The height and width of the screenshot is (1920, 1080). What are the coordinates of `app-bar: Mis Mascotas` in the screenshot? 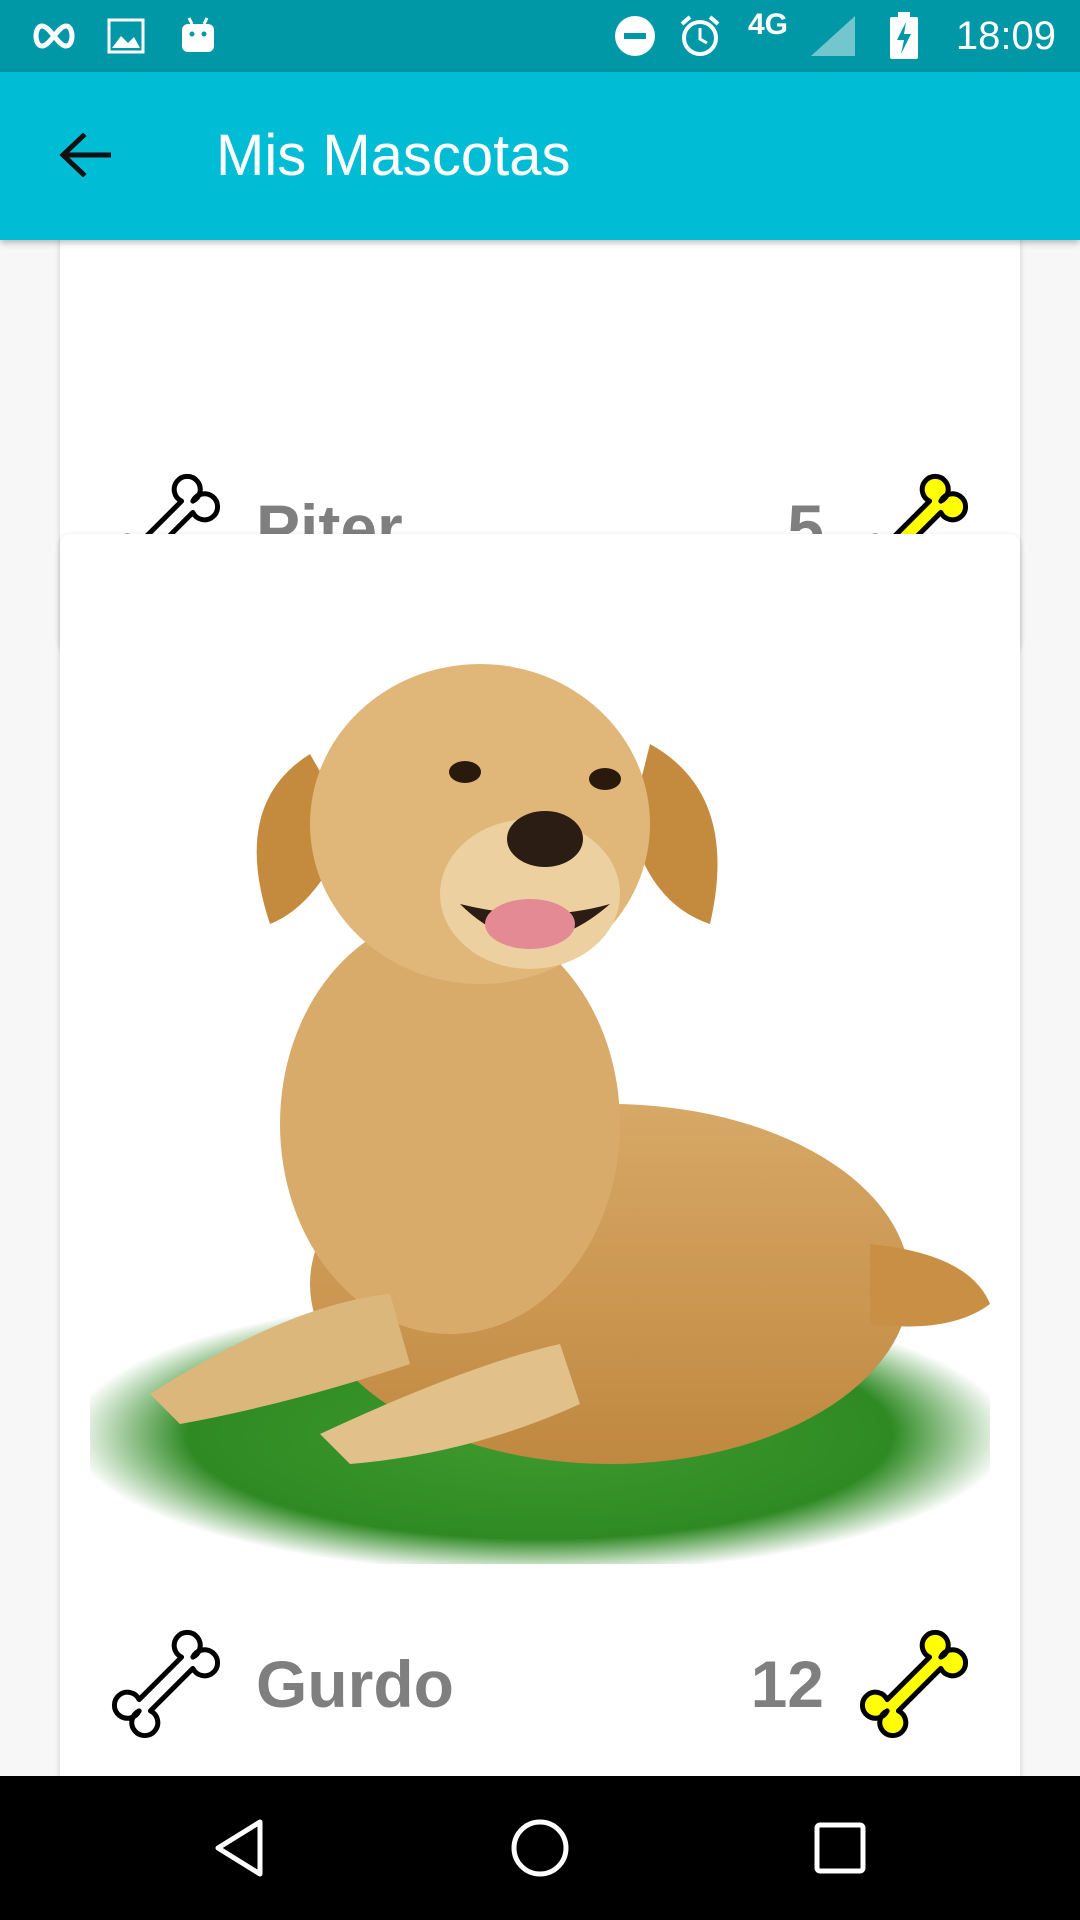 It's located at (540, 156).